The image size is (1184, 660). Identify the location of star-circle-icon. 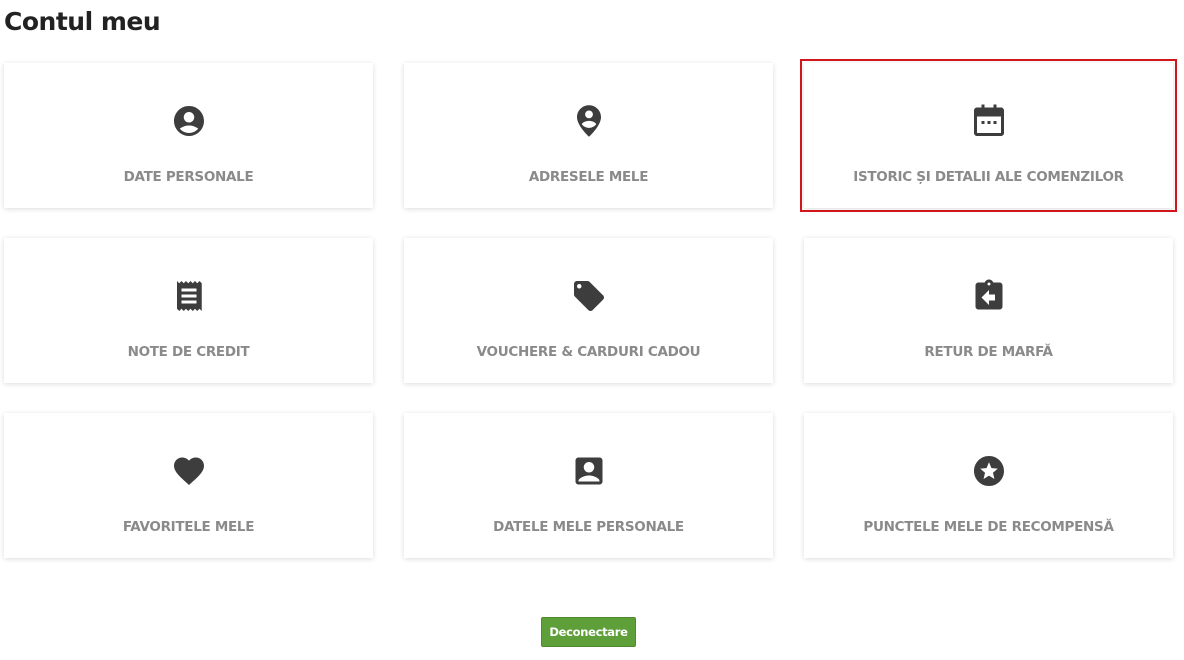
(989, 471).